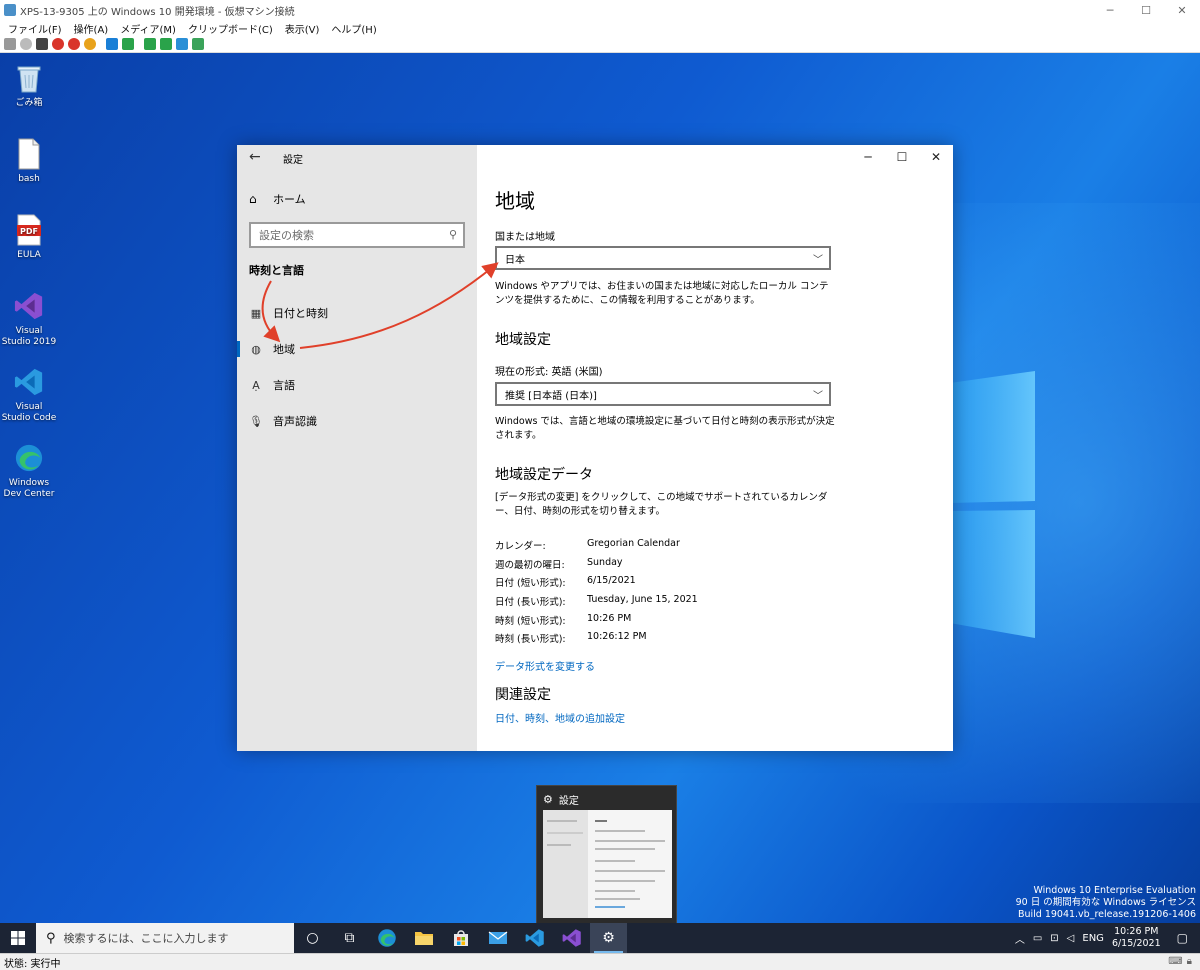 The height and width of the screenshot is (970, 1200). Describe the element at coordinates (642, 599) in the screenshot. I see `row-value: Tuesday, June 15, 2021` at that location.